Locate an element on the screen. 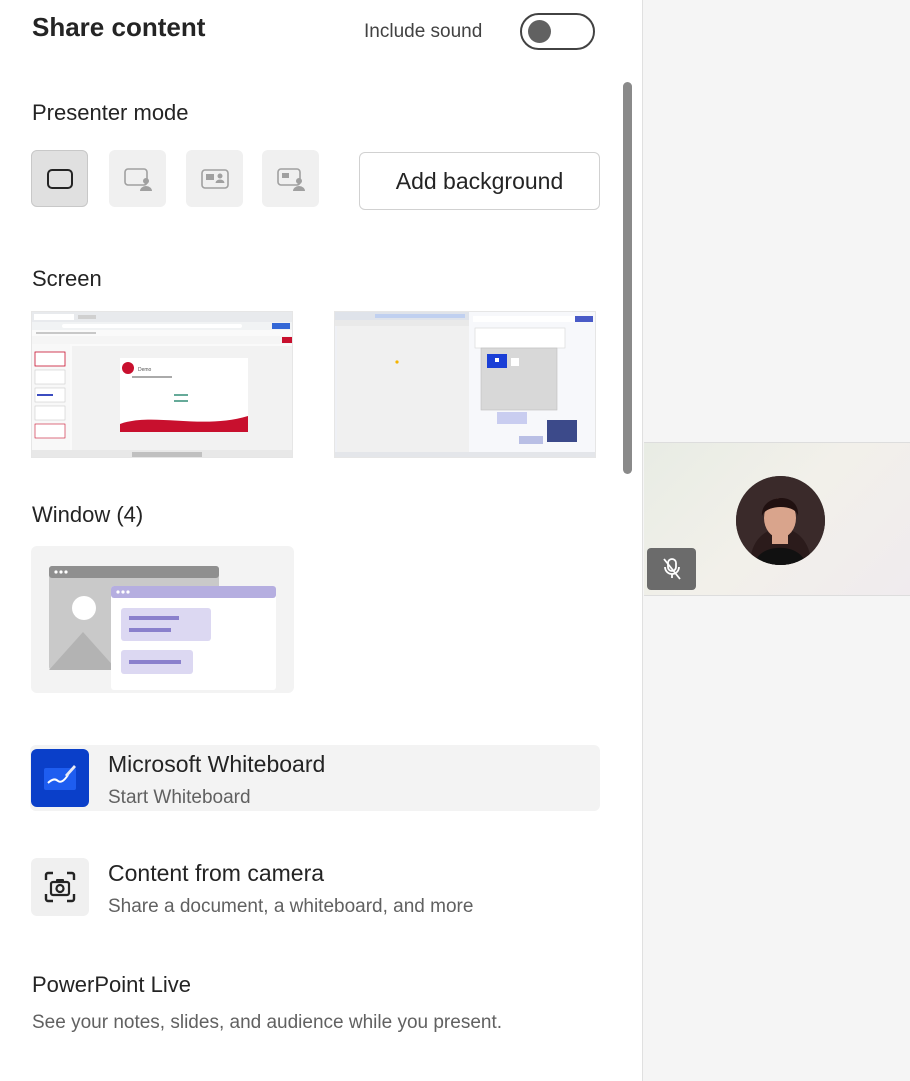 The height and width of the screenshot is (1081, 910). side-by-side-icon is located at coordinates (214, 178).